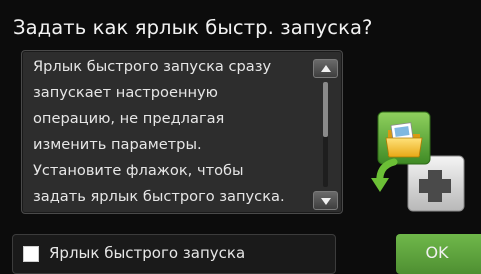 The image size is (481, 274). Describe the element at coordinates (129, 118) in the screenshot. I see `message-line: операцию, не предлагая` at that location.